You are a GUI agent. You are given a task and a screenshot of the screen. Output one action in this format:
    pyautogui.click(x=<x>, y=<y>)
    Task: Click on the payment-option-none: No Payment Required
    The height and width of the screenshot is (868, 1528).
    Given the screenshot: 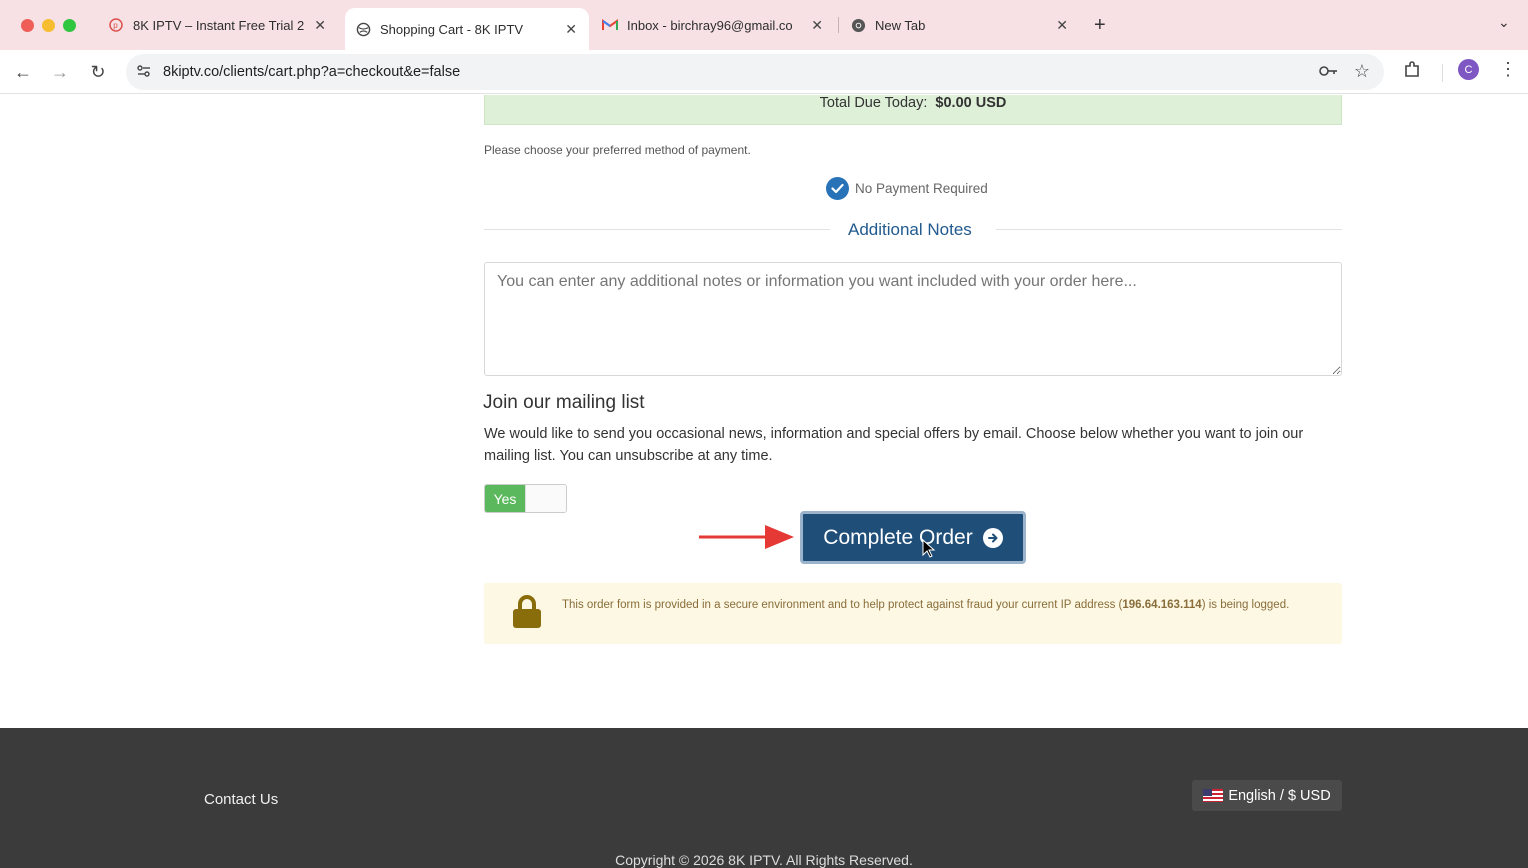 What is the action you would take?
    pyautogui.click(x=907, y=188)
    